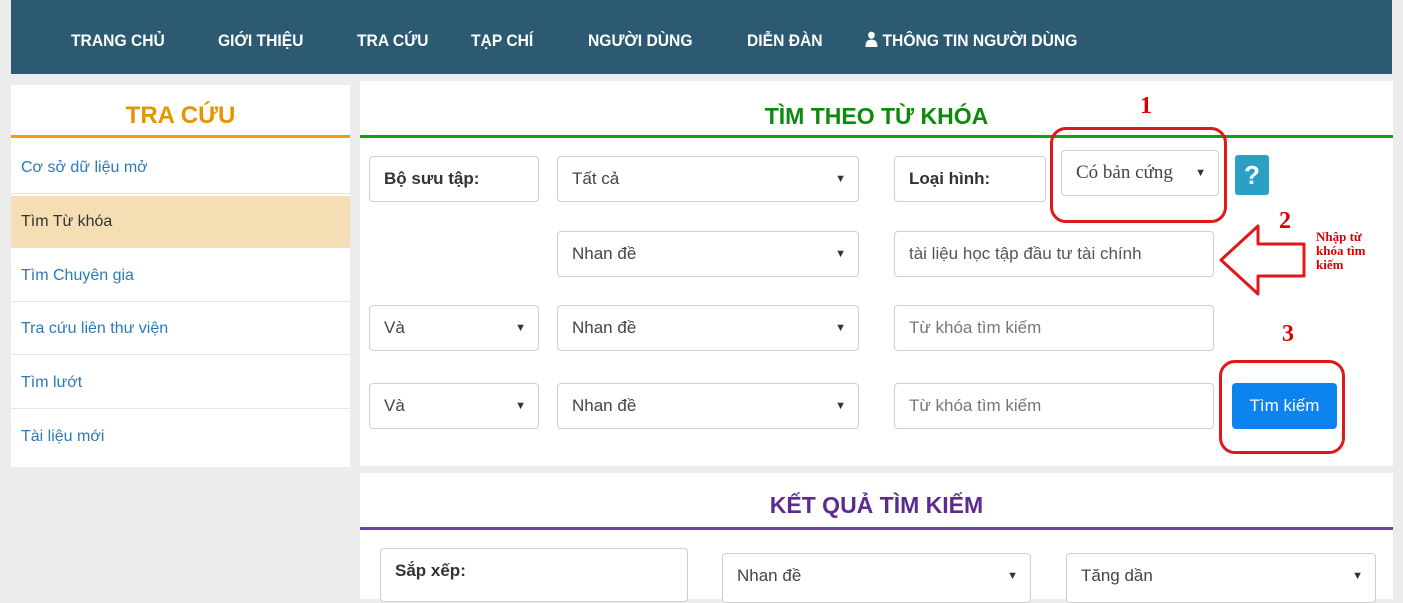  I want to click on sidebar-item-expert-search: Tìm Chuyên gia, so click(180, 276).